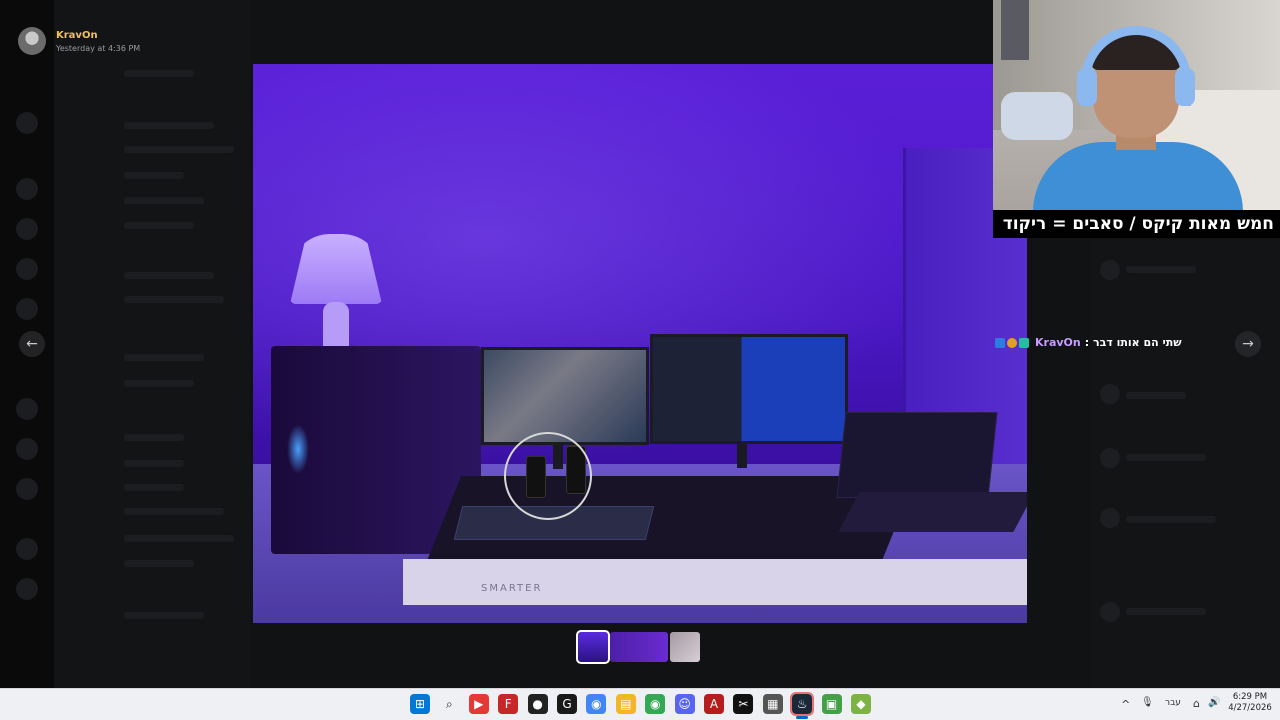 The height and width of the screenshot is (720, 1280). I want to click on app-g-icon: G, so click(567, 704).